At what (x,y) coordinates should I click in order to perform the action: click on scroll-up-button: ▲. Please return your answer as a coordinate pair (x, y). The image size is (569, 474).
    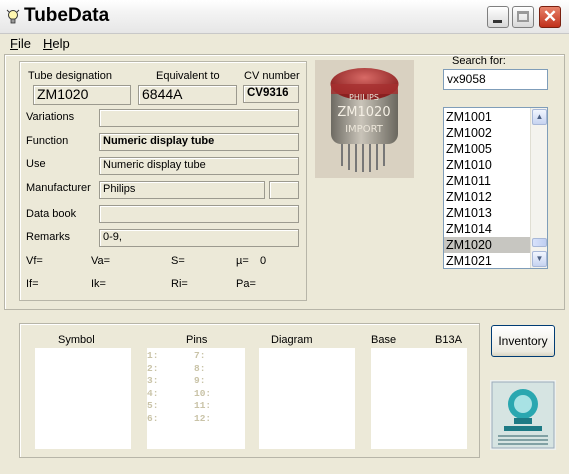
    Looking at the image, I should click on (539, 117).